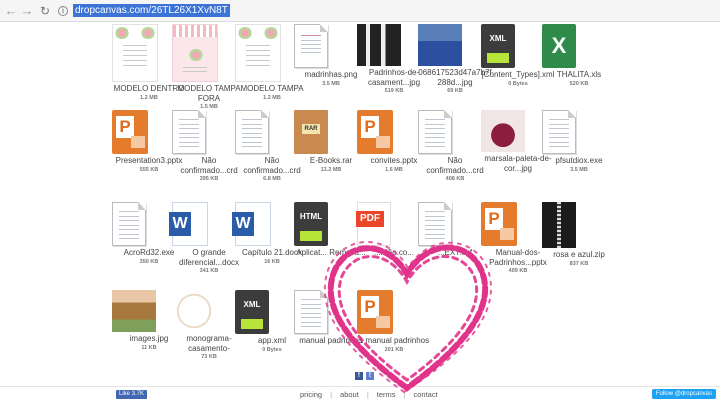 The width and height of the screenshot is (720, 400). I want to click on back-arrow-icon: ←, so click(11, 11).